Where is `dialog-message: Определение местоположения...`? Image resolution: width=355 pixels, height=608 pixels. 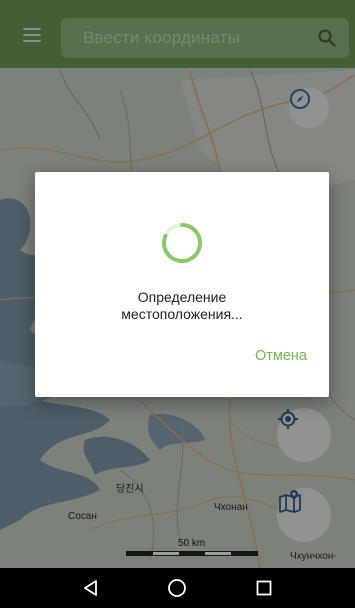
dialog-message: Определение местоположения... is located at coordinates (182, 306).